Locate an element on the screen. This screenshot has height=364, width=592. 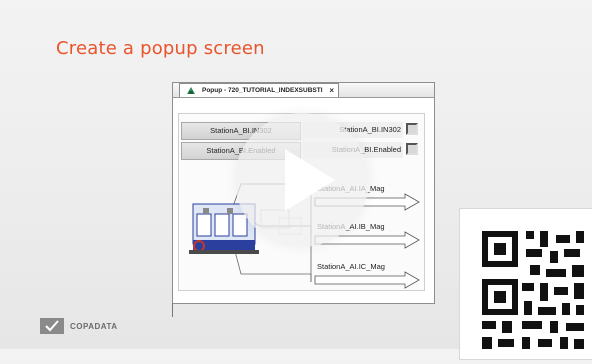
play-button is located at coordinates (302, 180).